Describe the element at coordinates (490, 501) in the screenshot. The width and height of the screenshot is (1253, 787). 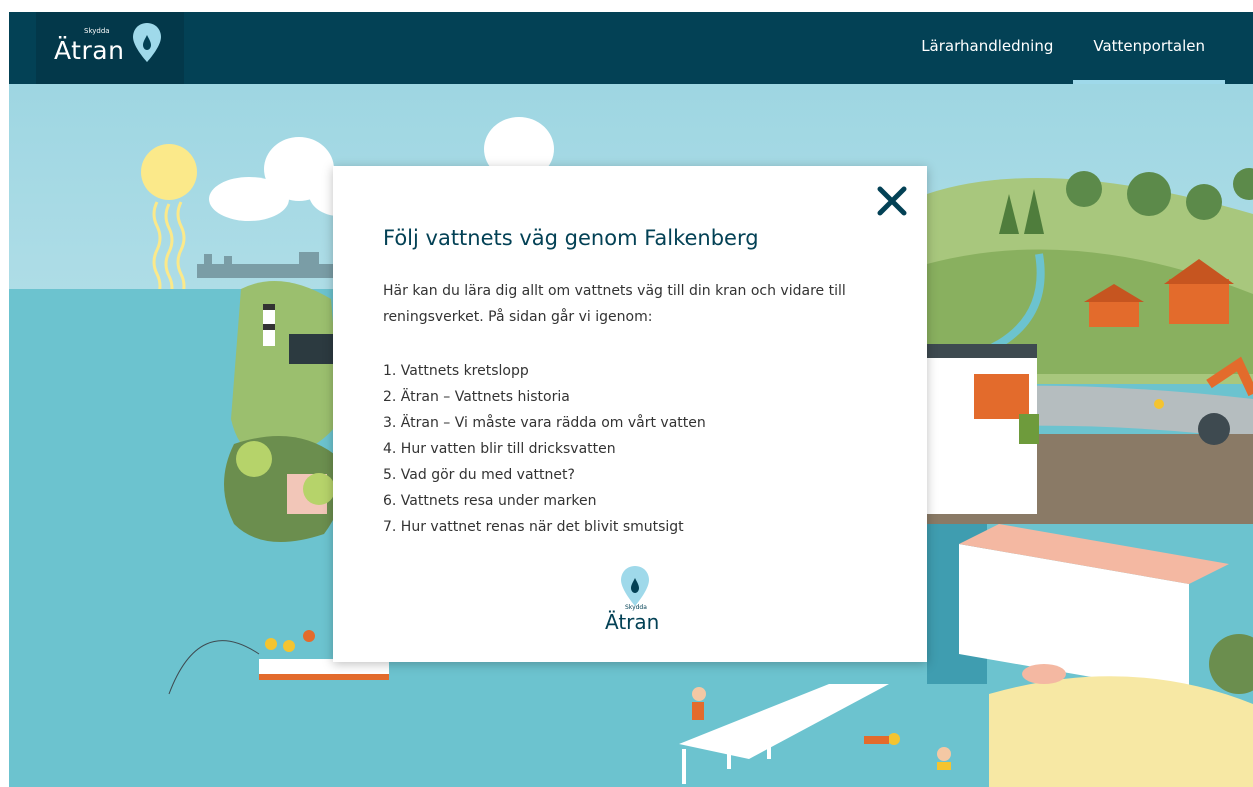
I see `list-item: 6. Vattnets resa under marken` at that location.